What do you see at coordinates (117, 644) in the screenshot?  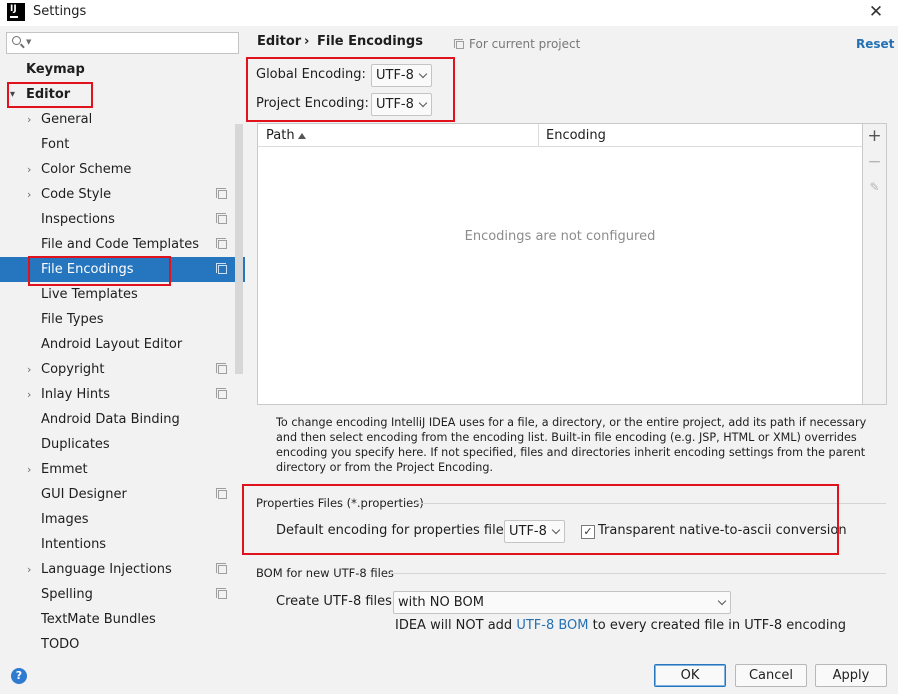 I see `sidebar-item-todo: TODO` at bounding box center [117, 644].